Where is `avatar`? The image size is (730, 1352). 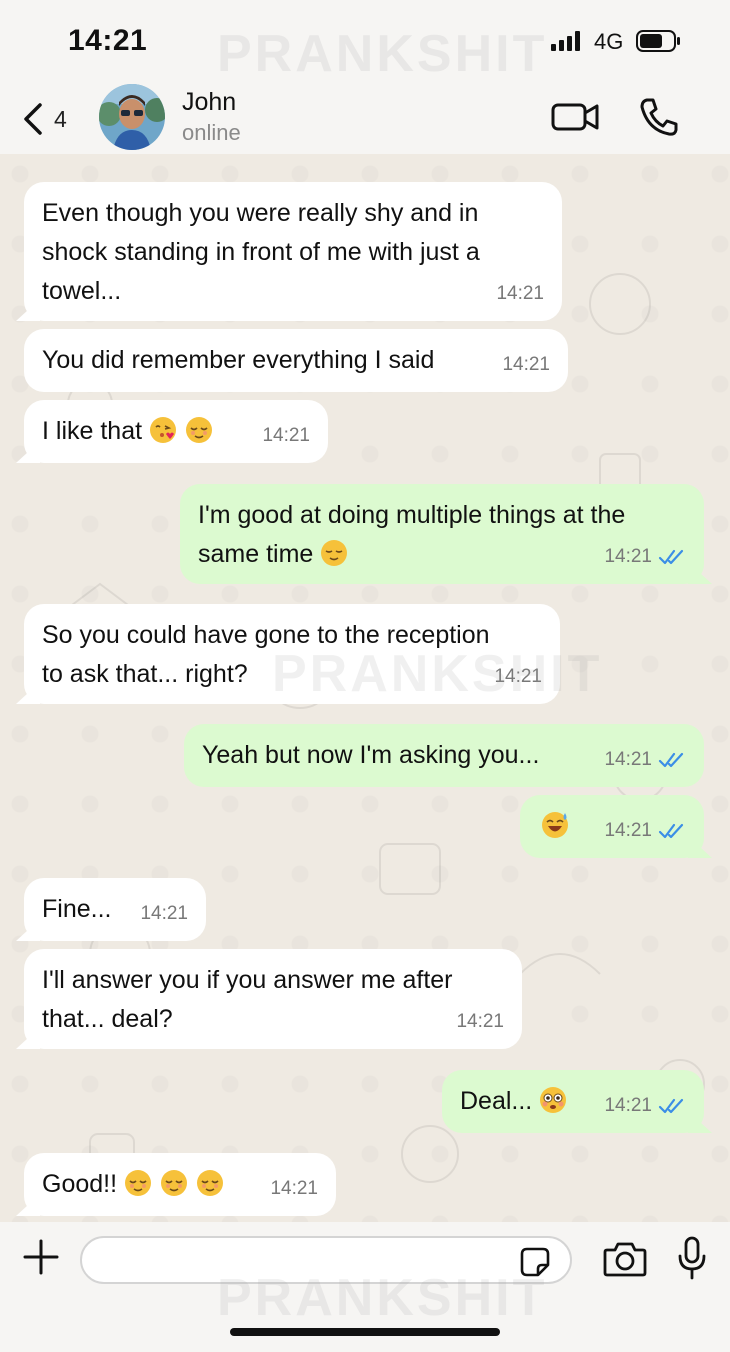 avatar is located at coordinates (132, 117).